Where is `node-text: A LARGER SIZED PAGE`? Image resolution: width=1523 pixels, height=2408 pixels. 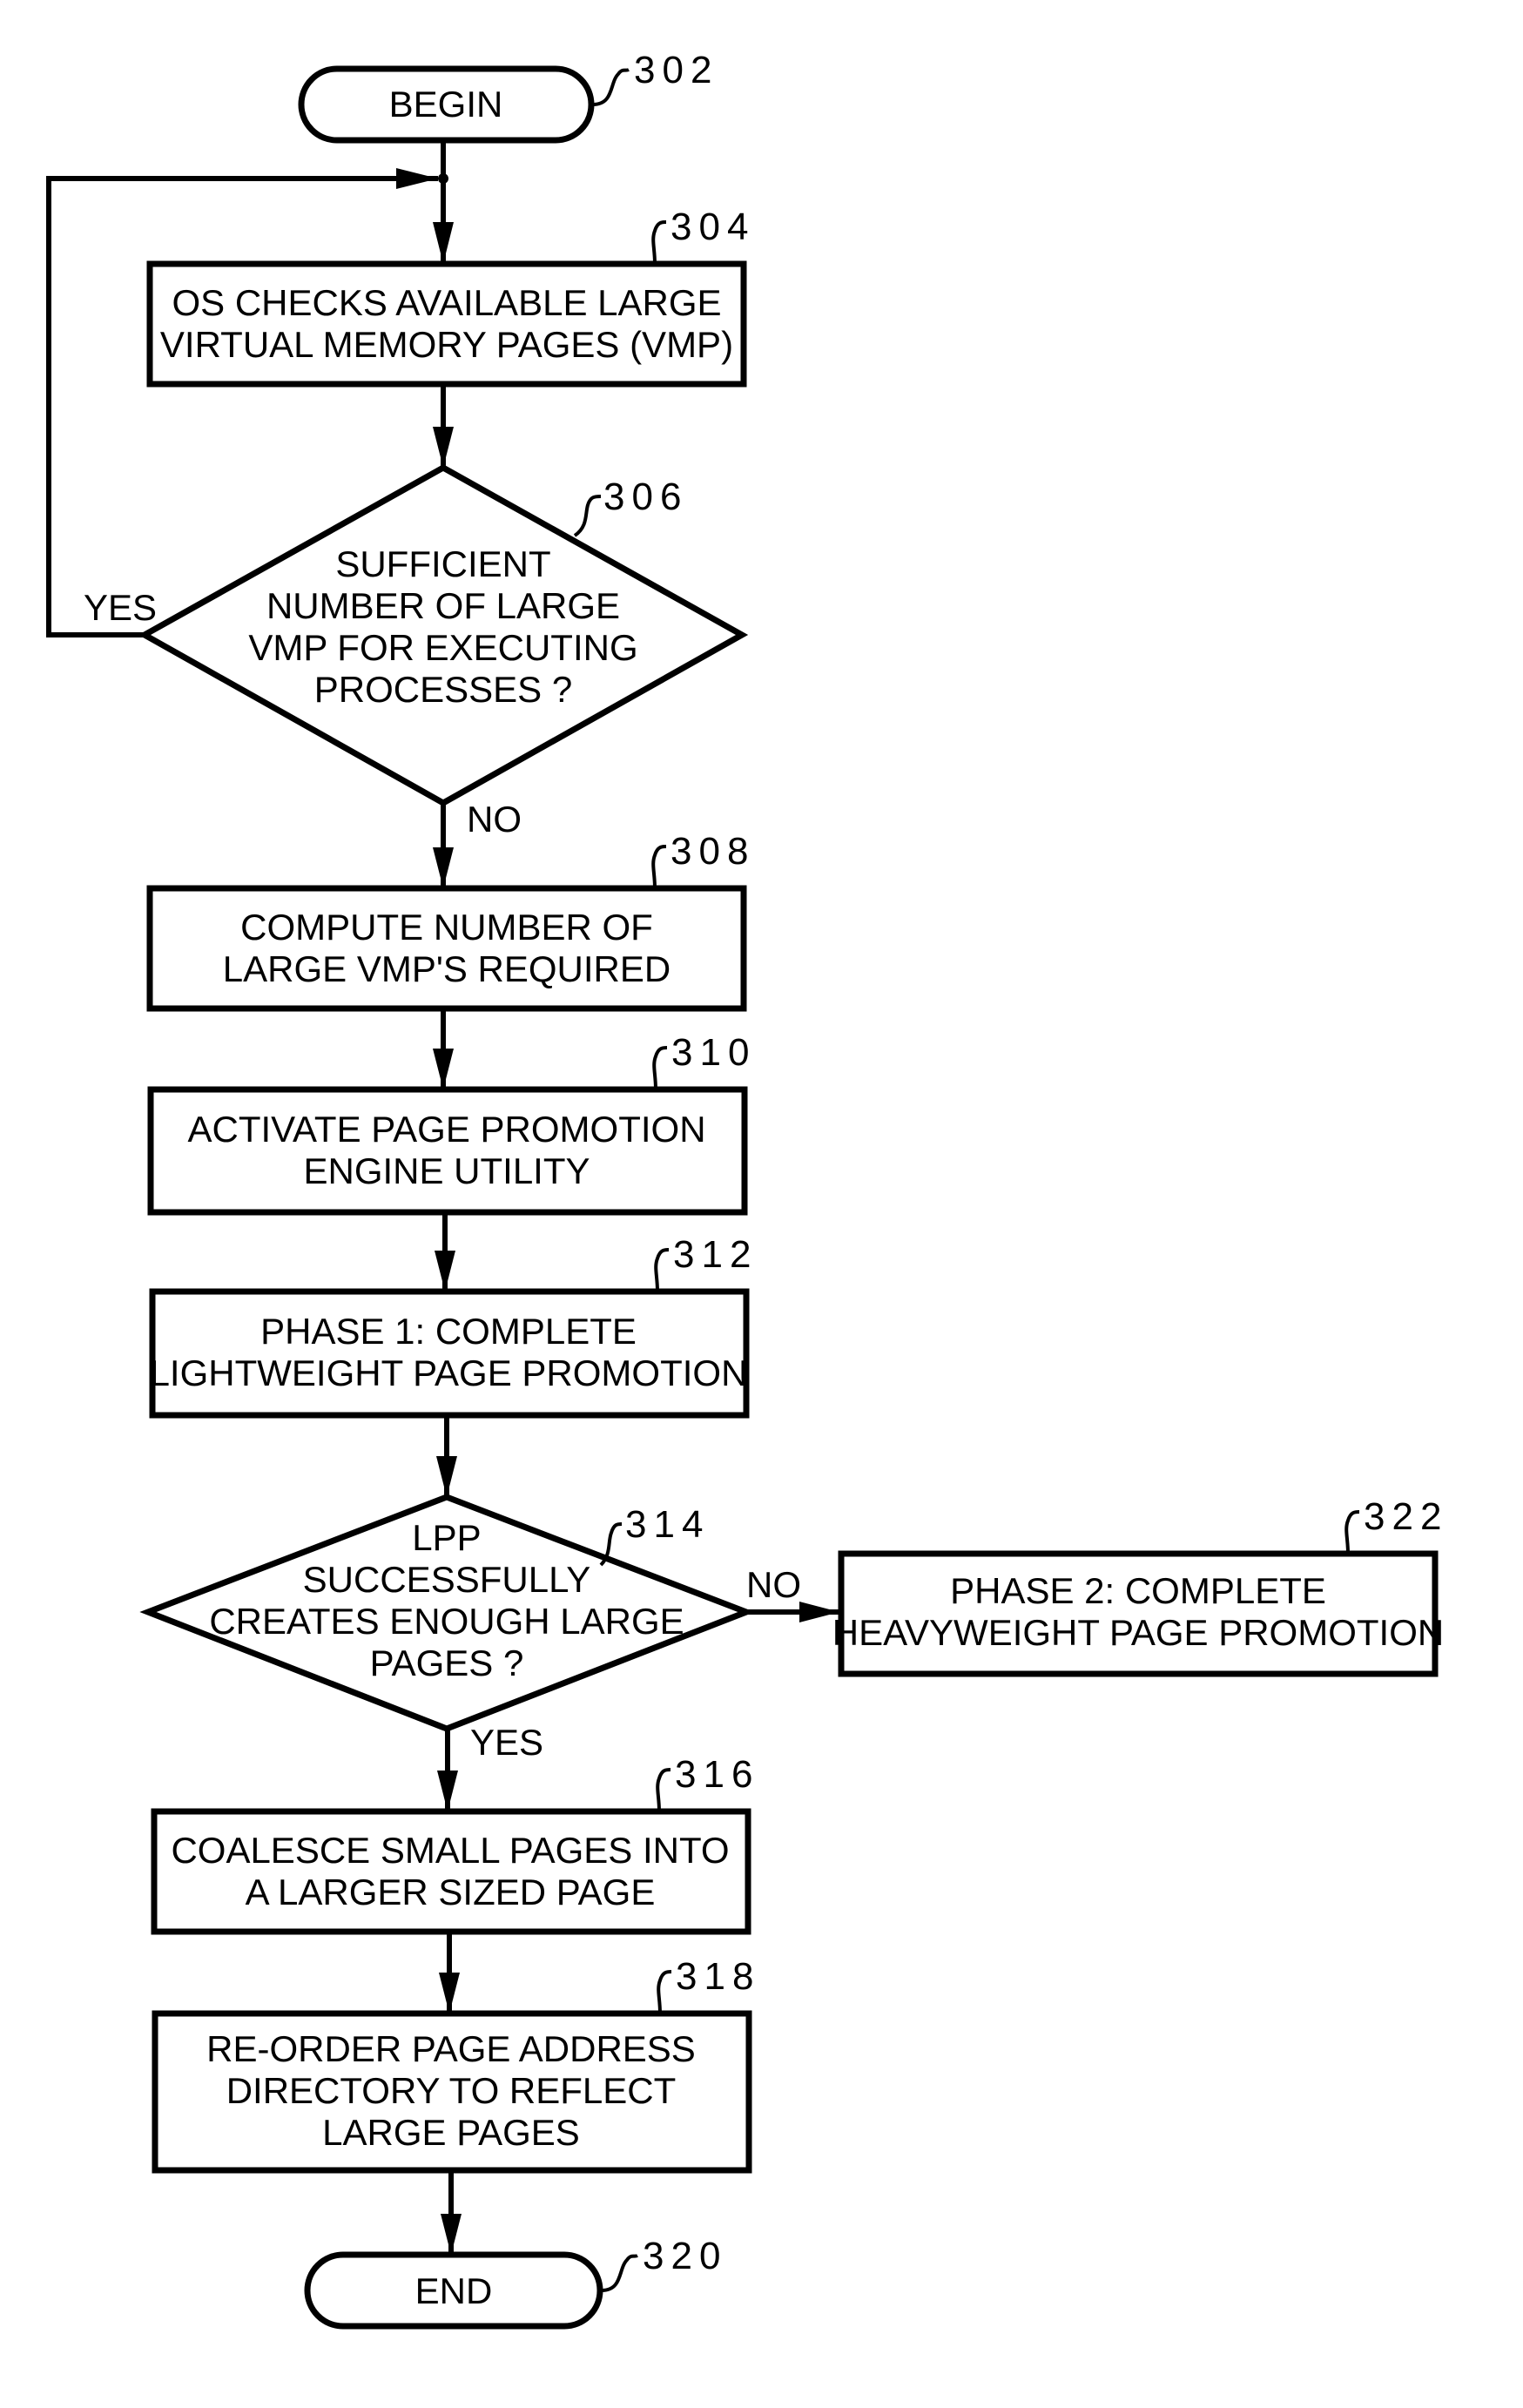
node-text: A LARGER SIZED PAGE is located at coordinates (451, 1892).